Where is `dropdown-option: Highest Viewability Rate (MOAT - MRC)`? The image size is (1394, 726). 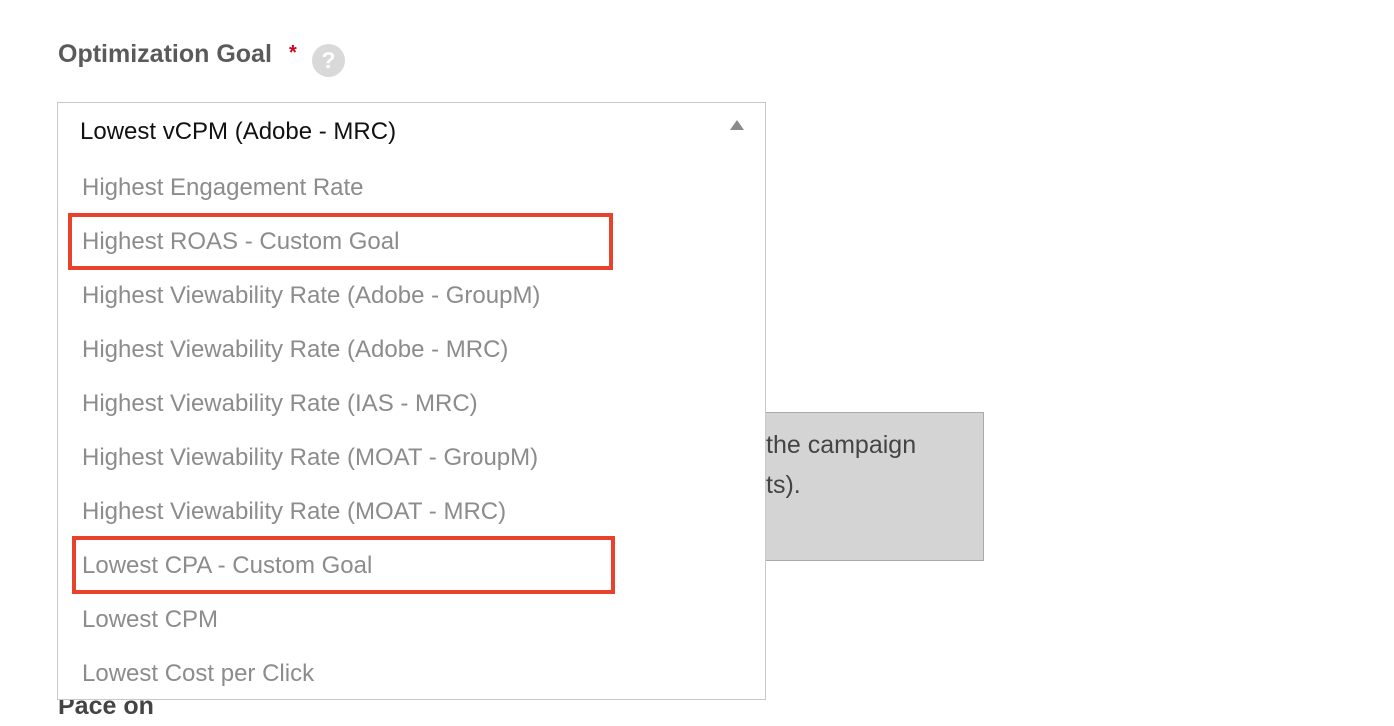
dropdown-option: Highest Viewability Rate (MOAT - MRC) is located at coordinates (294, 512).